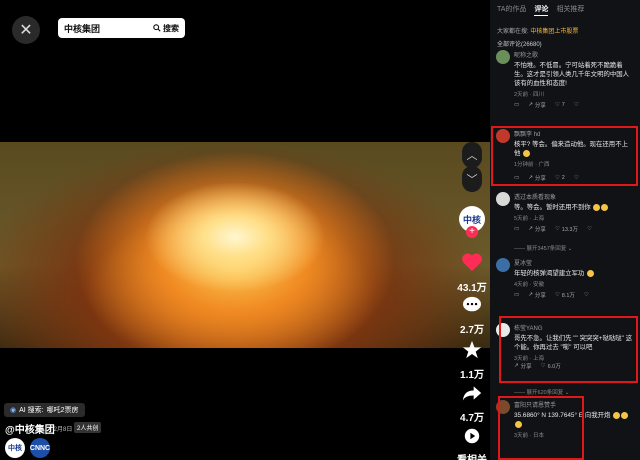  What do you see at coordinates (472, 393) in the screenshot?
I see `share-icon` at bounding box center [472, 393].